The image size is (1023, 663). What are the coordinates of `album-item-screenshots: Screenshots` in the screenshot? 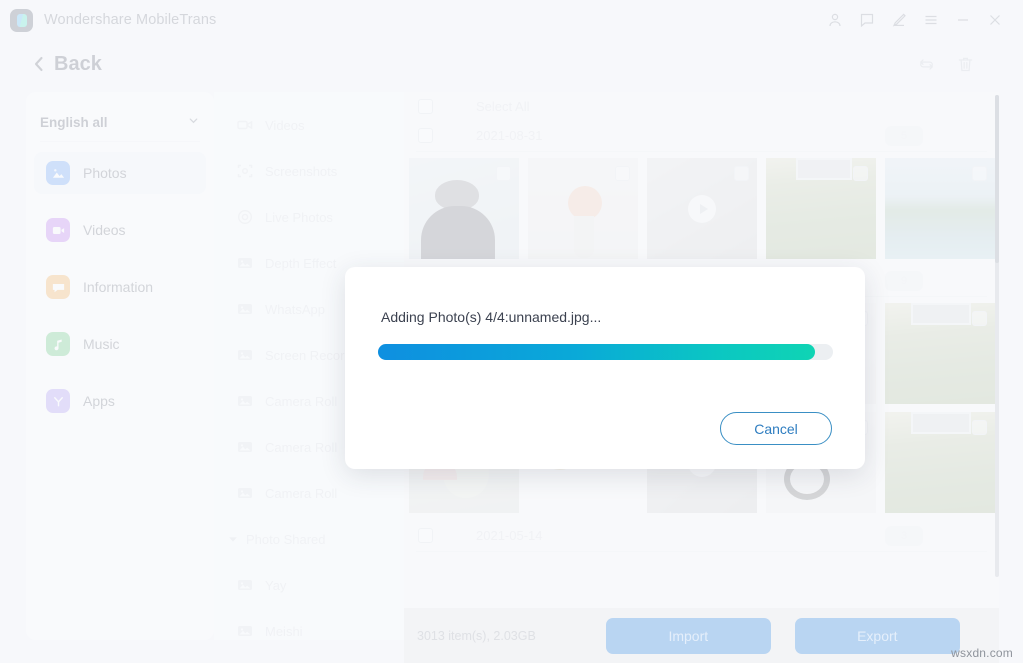 It's located at (309, 171).